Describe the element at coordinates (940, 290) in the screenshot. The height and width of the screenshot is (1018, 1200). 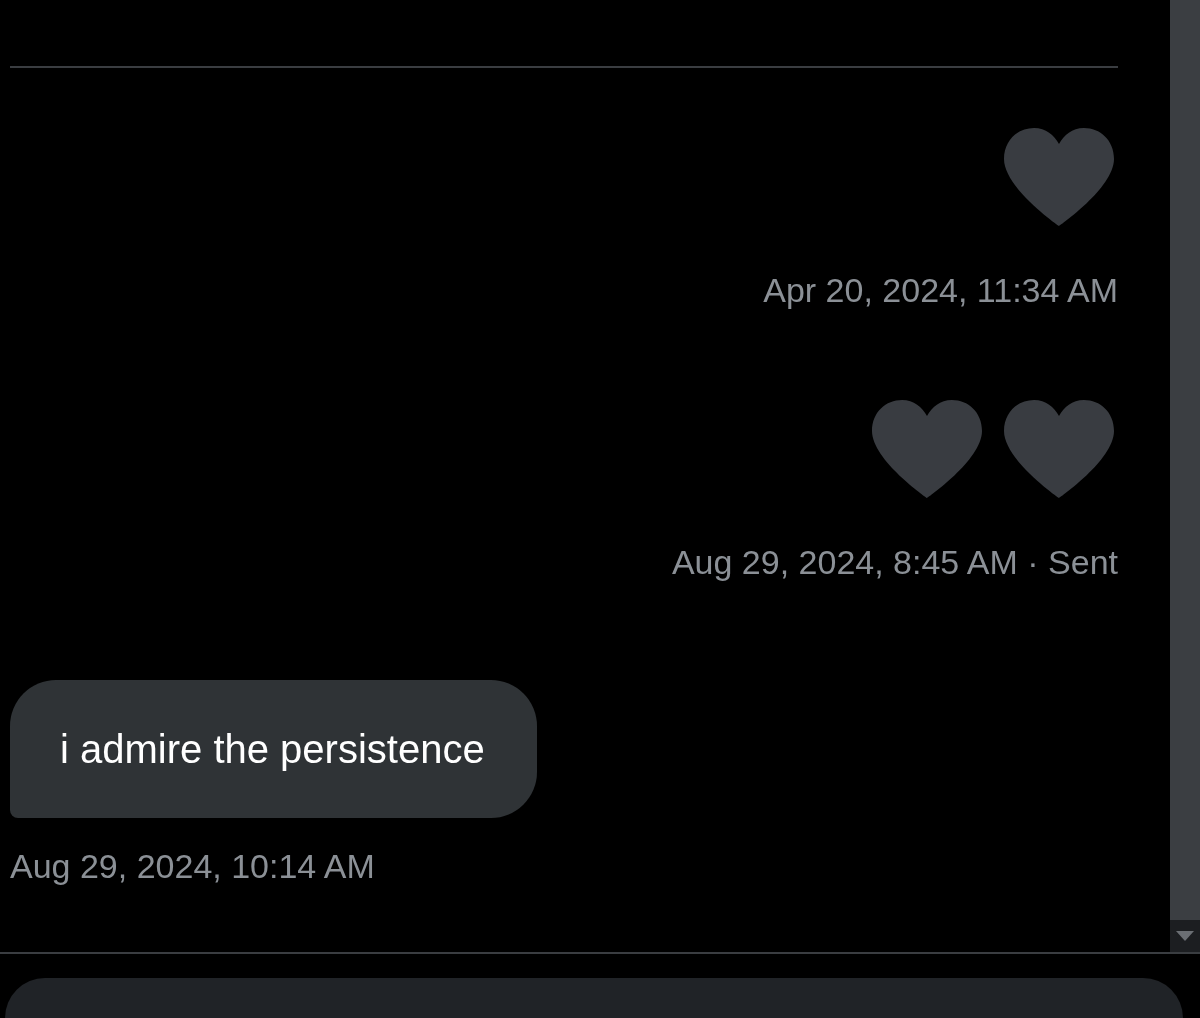
I see `message-timestamp: Apr 20, 2024, 11:34 AM` at that location.